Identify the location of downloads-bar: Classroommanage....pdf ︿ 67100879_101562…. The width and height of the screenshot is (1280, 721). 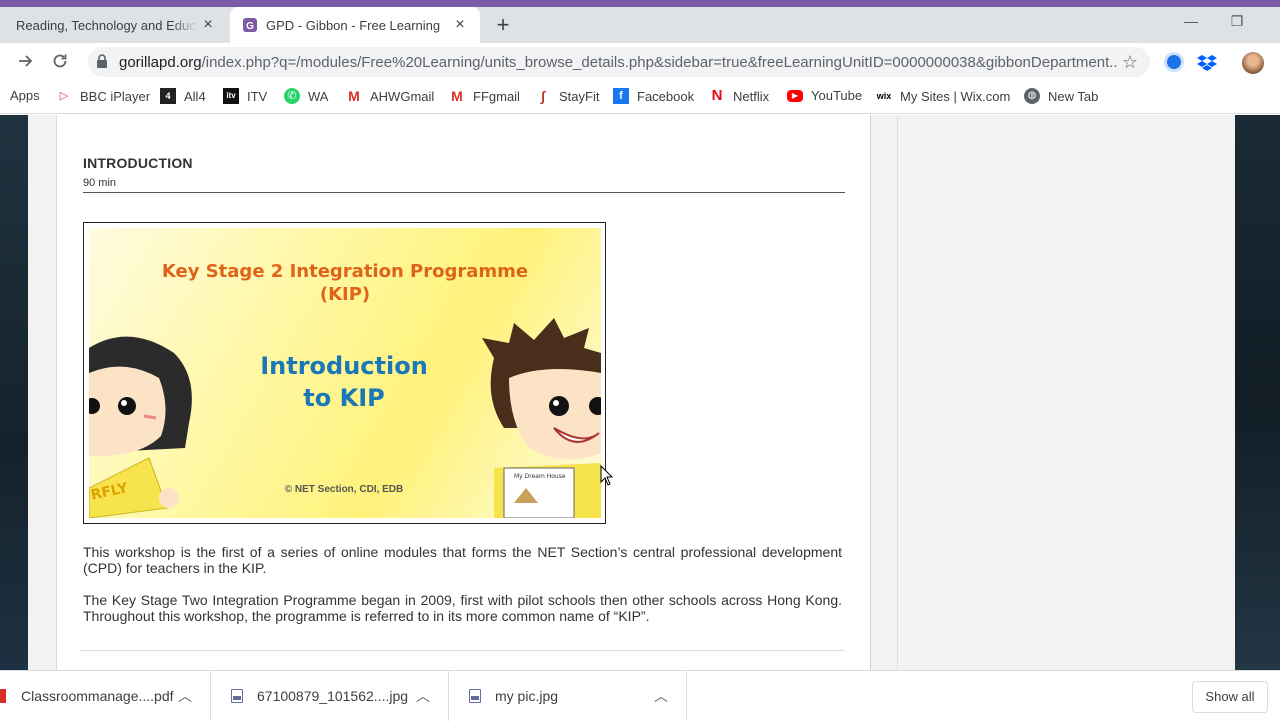
(640, 695).